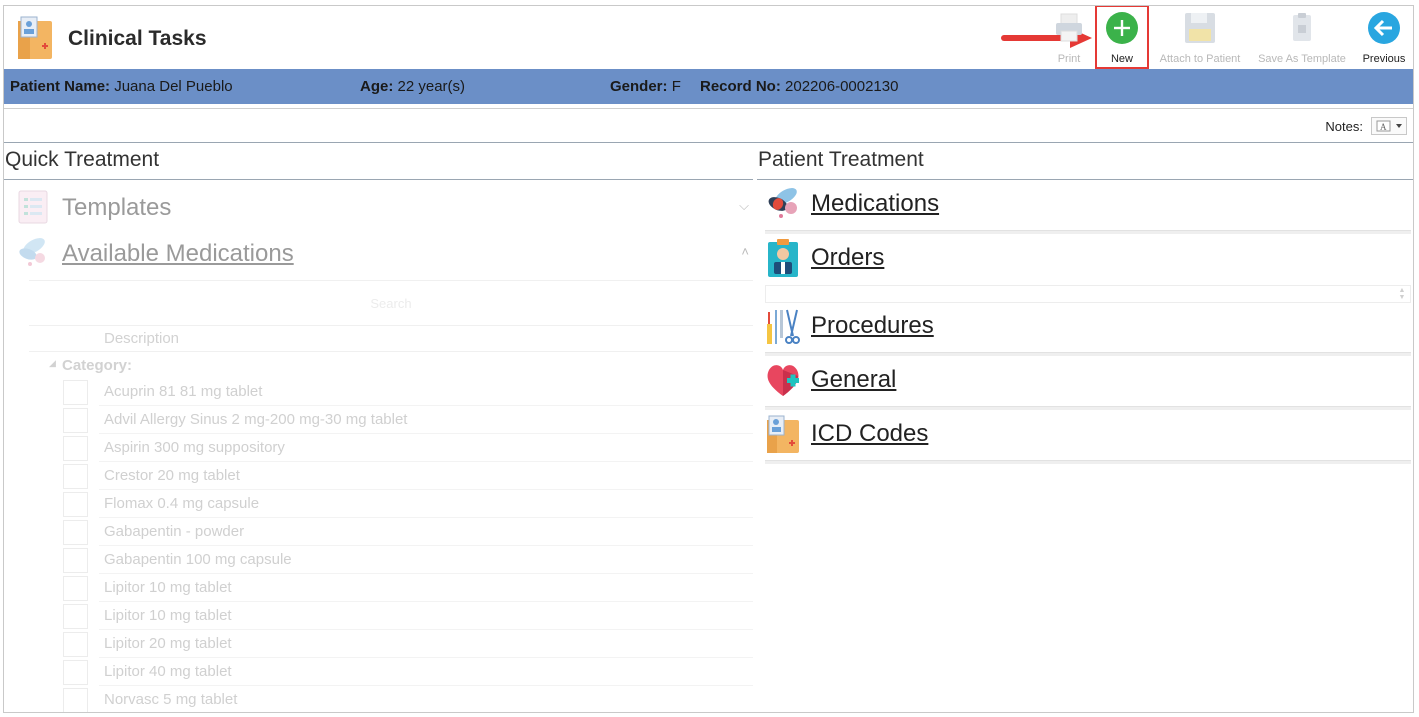 This screenshot has width=1419, height=717. What do you see at coordinates (783, 326) in the screenshot?
I see `surgical-tools-icon` at bounding box center [783, 326].